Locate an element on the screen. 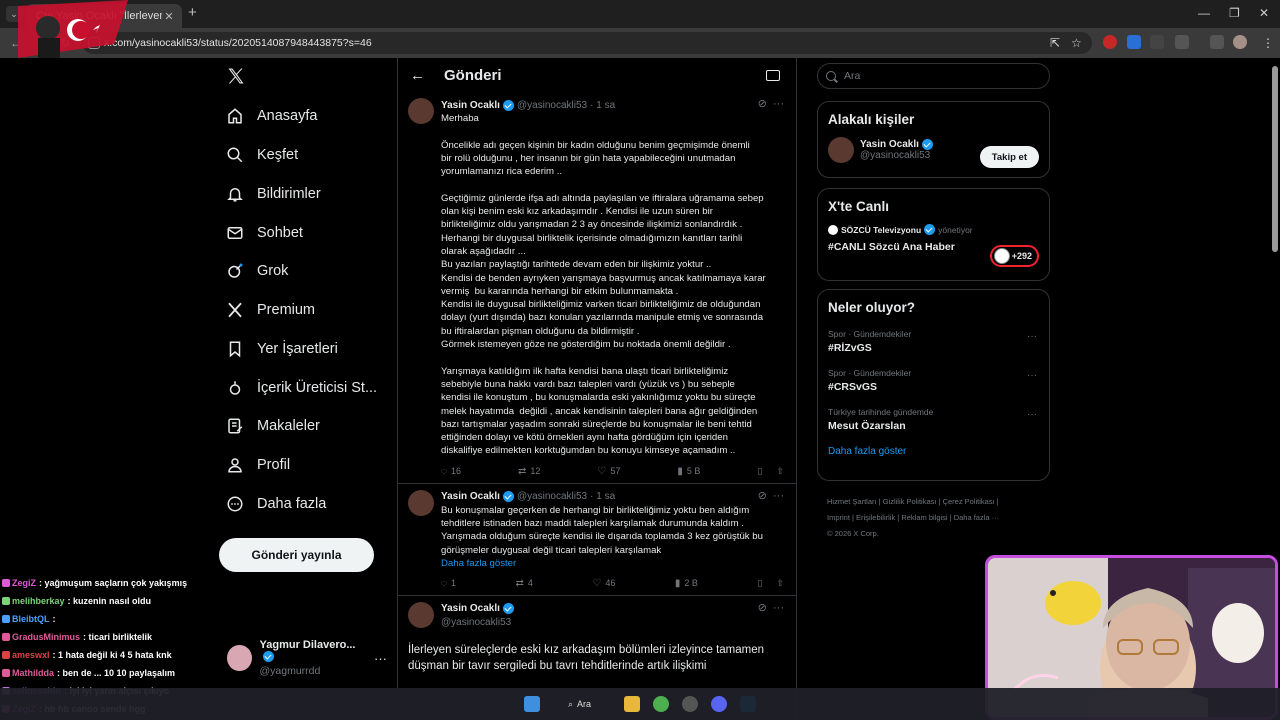 The height and width of the screenshot is (720, 1280). maximize-button: ❐ is located at coordinates (1234, 13).